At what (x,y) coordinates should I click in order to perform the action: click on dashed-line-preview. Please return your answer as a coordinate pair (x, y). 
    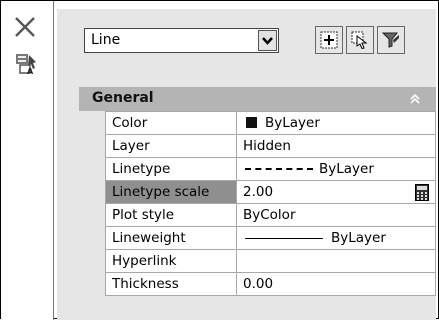
    Looking at the image, I should click on (279, 169).